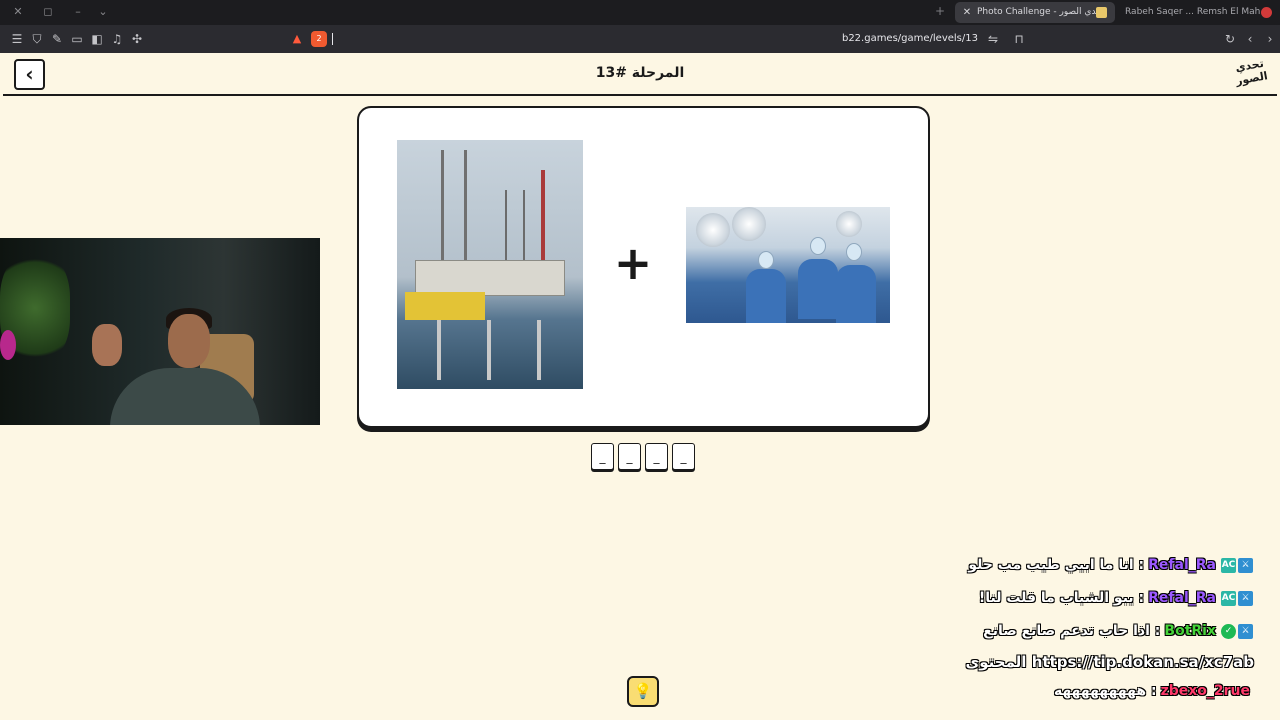  Describe the element at coordinates (644, 457) in the screenshot. I see `answer-slots: _ _ _ _` at that location.